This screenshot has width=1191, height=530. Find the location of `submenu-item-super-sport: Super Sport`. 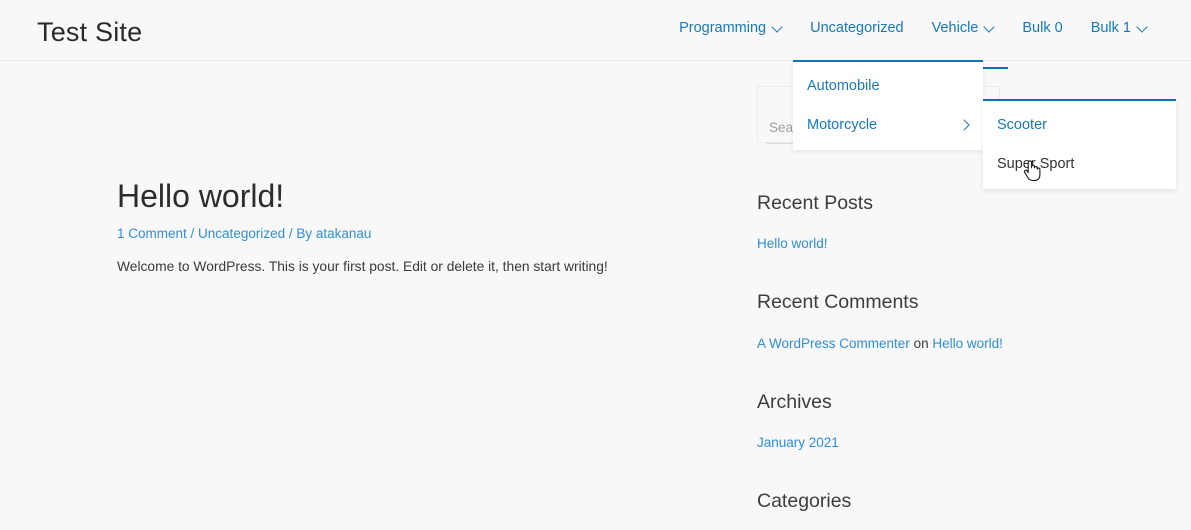

submenu-item-super-sport: Super Sport is located at coordinates (1079, 163).